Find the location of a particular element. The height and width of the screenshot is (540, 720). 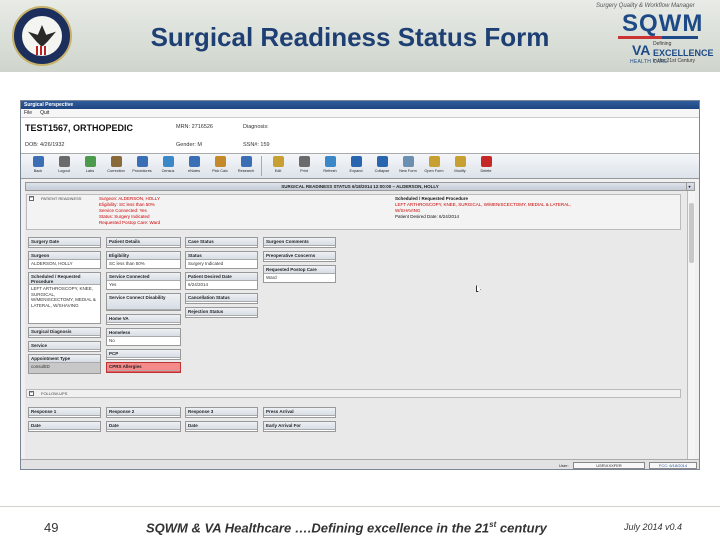

response-2-date-field: Date is located at coordinates (143, 426).